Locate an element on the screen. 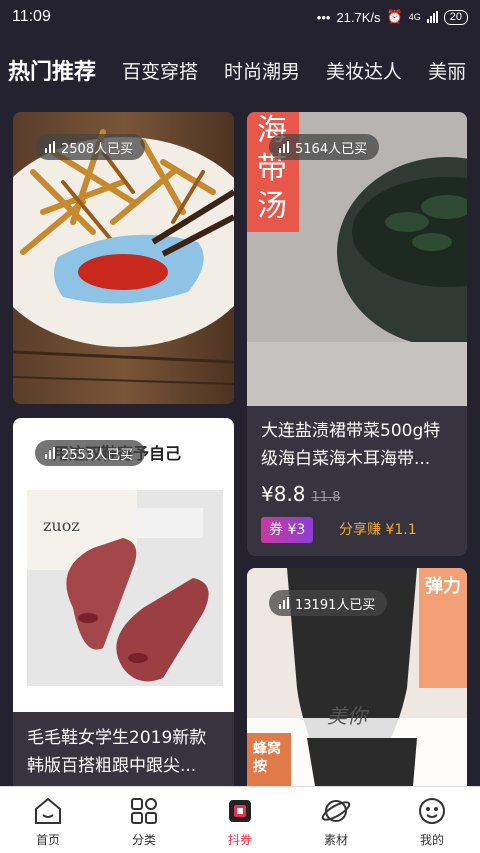 The width and height of the screenshot is (480, 853). nav-material: 素材 is located at coordinates (336, 820).